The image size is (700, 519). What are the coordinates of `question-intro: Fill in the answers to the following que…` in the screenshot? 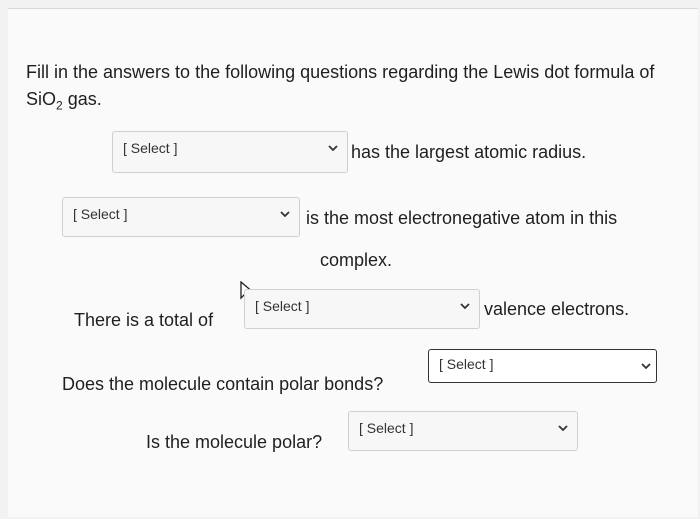 It's located at (346, 89).